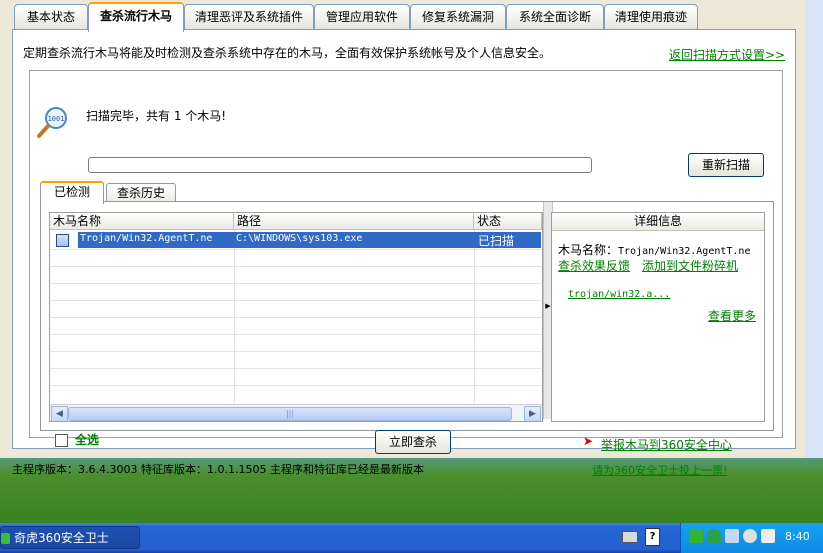  I want to click on column-header-name: 木马名称, so click(142, 221).